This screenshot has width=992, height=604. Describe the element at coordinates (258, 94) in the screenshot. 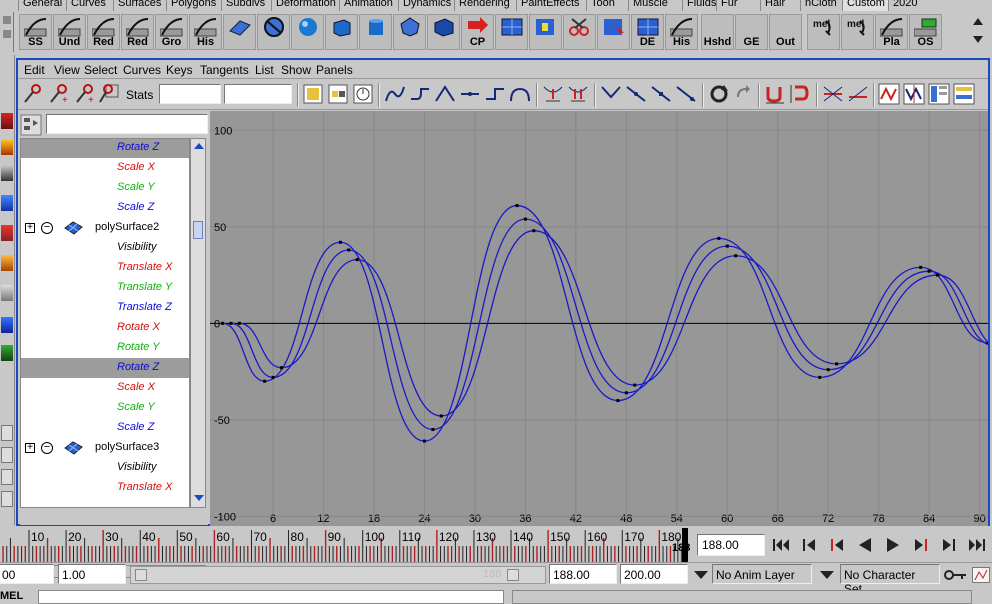

I see `stats-value-field` at that location.